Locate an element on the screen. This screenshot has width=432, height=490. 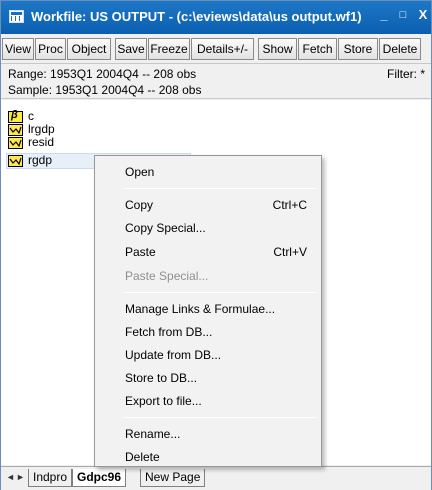
delete-button: Delete is located at coordinates (400, 49).